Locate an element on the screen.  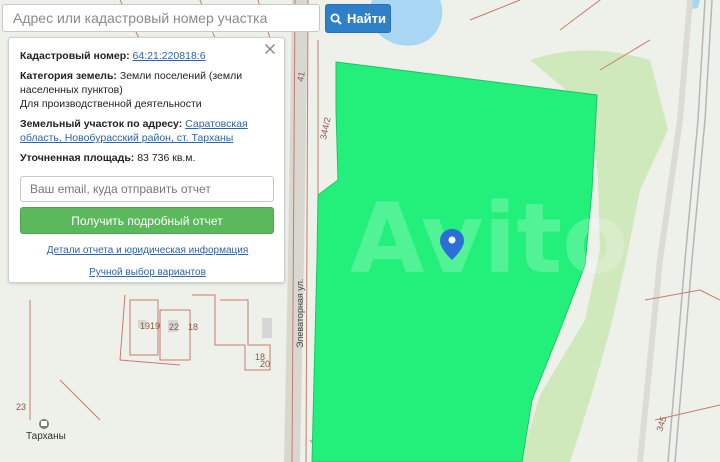
cadastral-row: Кадастровый номер: 64:21:220818:6 is located at coordinates (146, 56).